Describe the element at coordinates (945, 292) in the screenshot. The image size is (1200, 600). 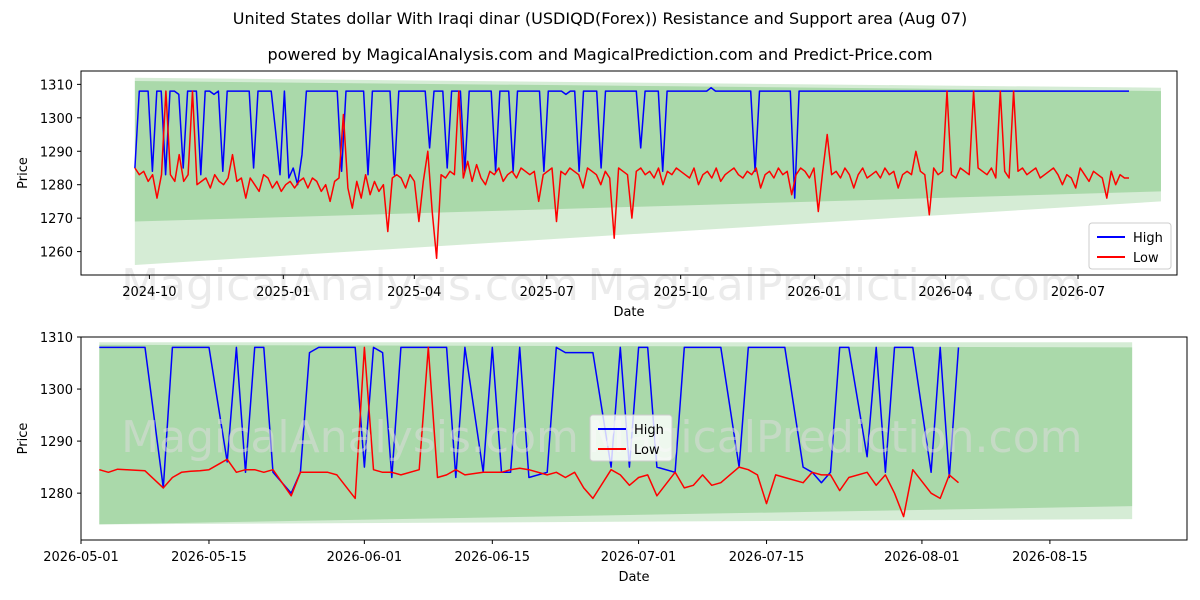
I see `x-tick-label: 2026-04` at that location.